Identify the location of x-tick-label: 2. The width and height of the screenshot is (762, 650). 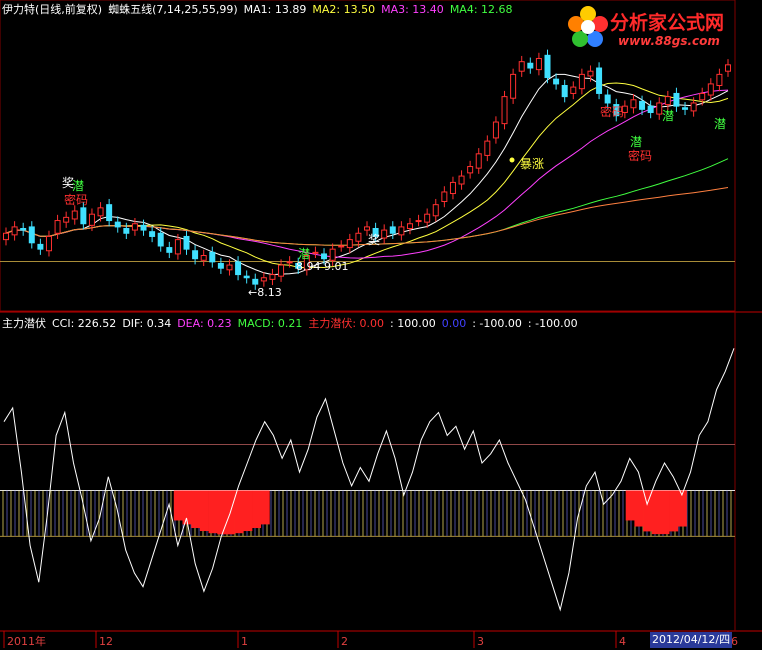
(344, 641).